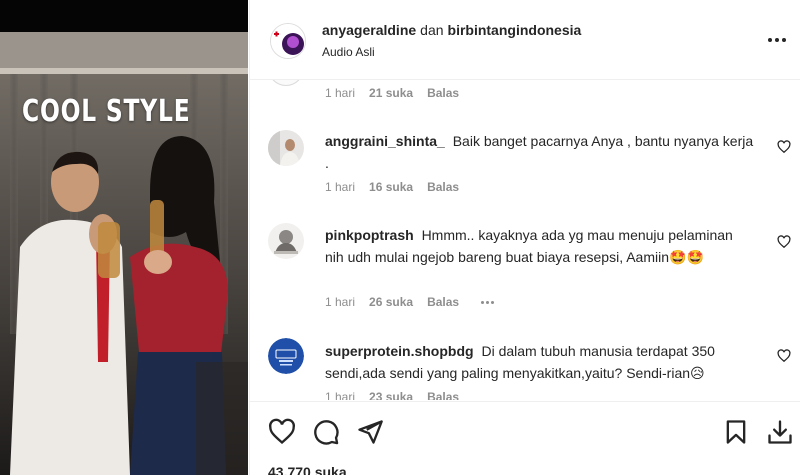 The image size is (800, 475). What do you see at coordinates (369, 30) in the screenshot?
I see `author-username-link: anyageraldine` at bounding box center [369, 30].